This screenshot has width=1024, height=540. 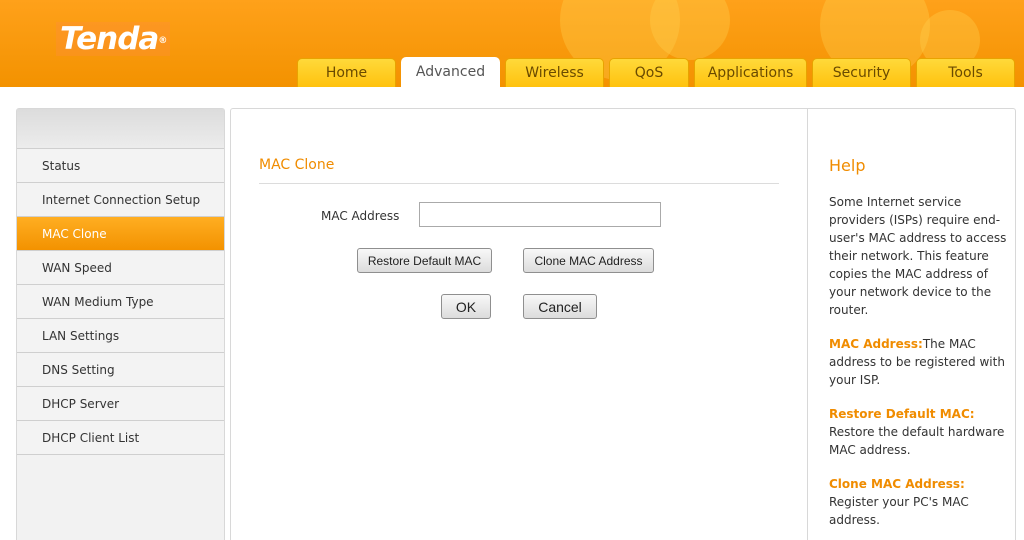 I want to click on tab-advanced: Advanced, so click(x=450, y=72).